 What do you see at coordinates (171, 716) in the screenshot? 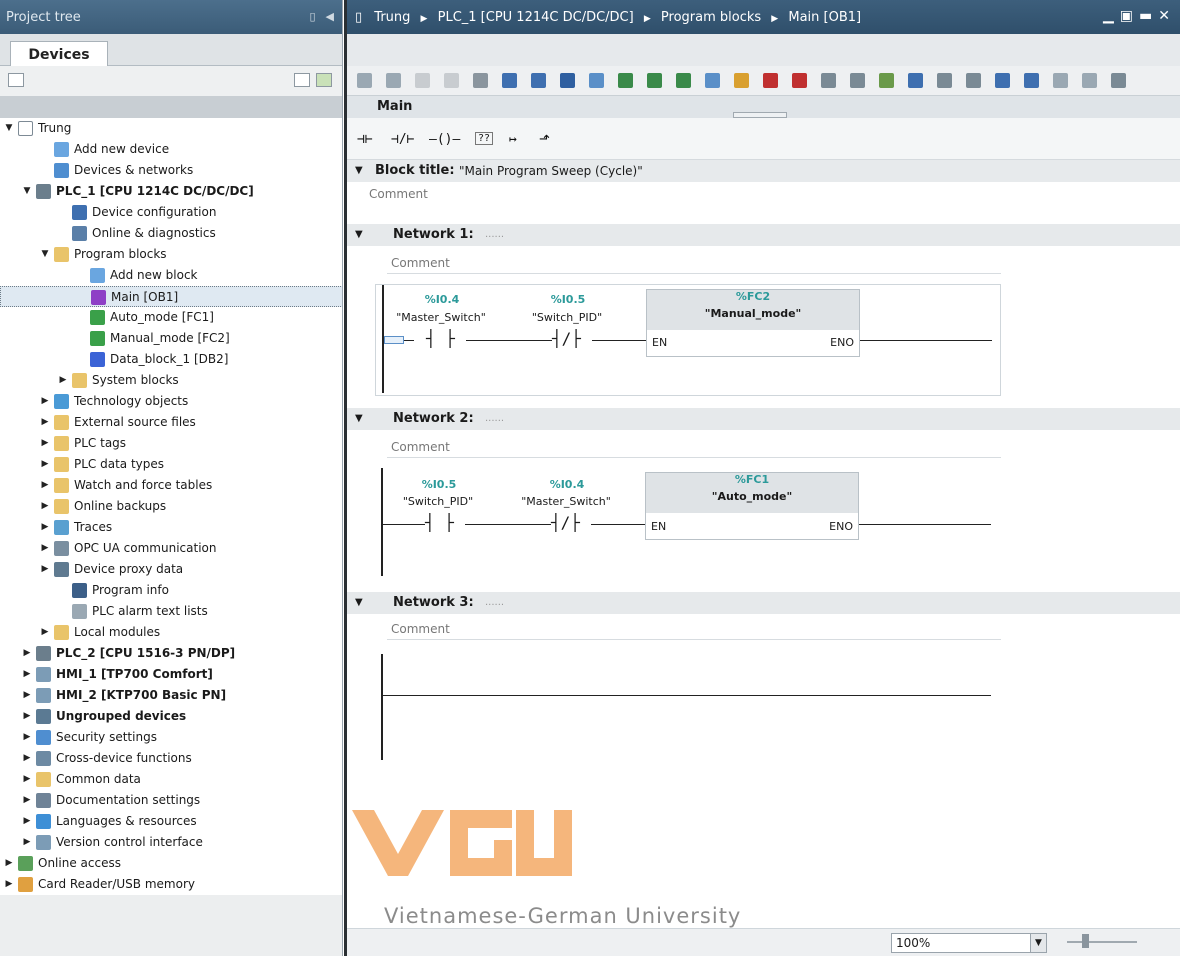
I see `tree-item: ▶ Ungrouped devices` at bounding box center [171, 716].